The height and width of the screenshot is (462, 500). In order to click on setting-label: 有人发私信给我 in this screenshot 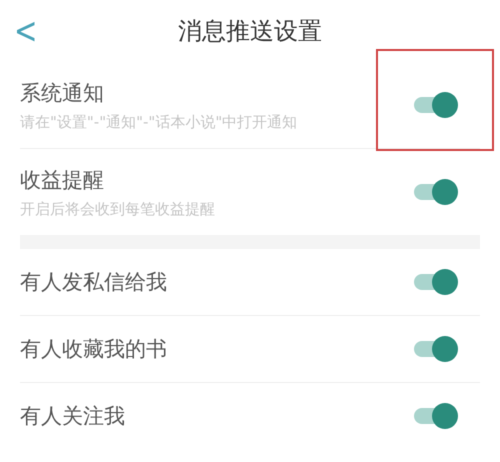, I will do `click(93, 282)`.